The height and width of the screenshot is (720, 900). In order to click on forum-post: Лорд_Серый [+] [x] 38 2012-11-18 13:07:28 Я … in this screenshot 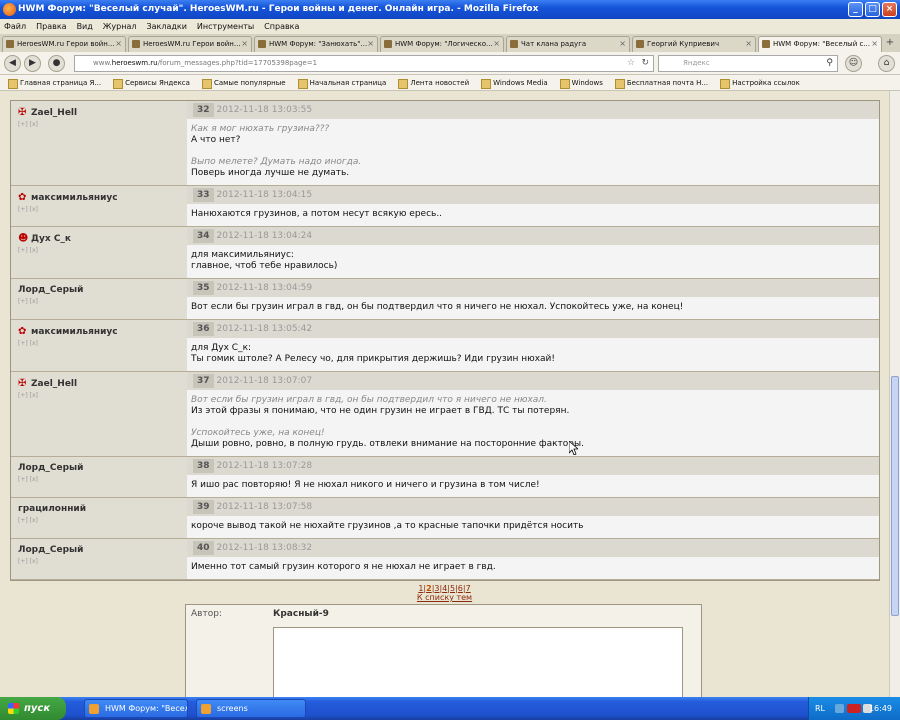, I will do `click(445, 477)`.